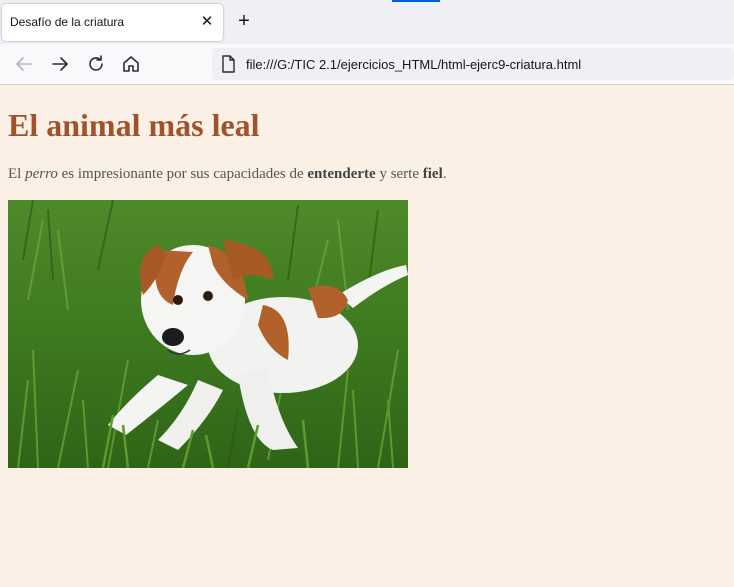 This screenshot has width=734, height=587. Describe the element at coordinates (41, 174) in the screenshot. I see `intro-emphasis: perro` at that location.